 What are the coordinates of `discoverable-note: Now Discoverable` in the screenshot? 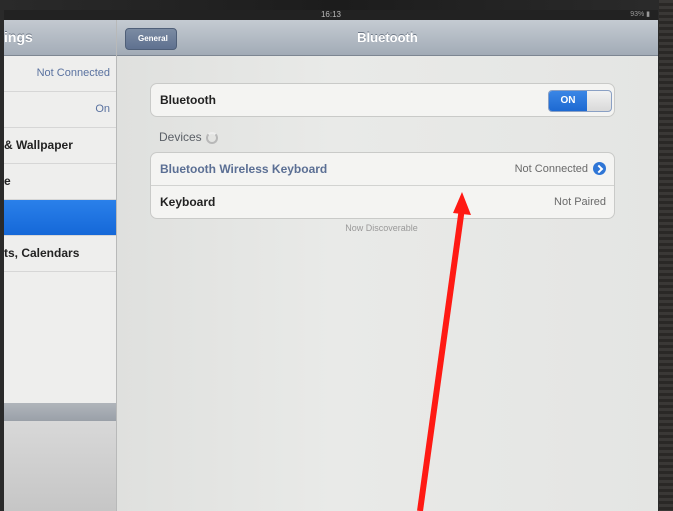 It's located at (381, 228).